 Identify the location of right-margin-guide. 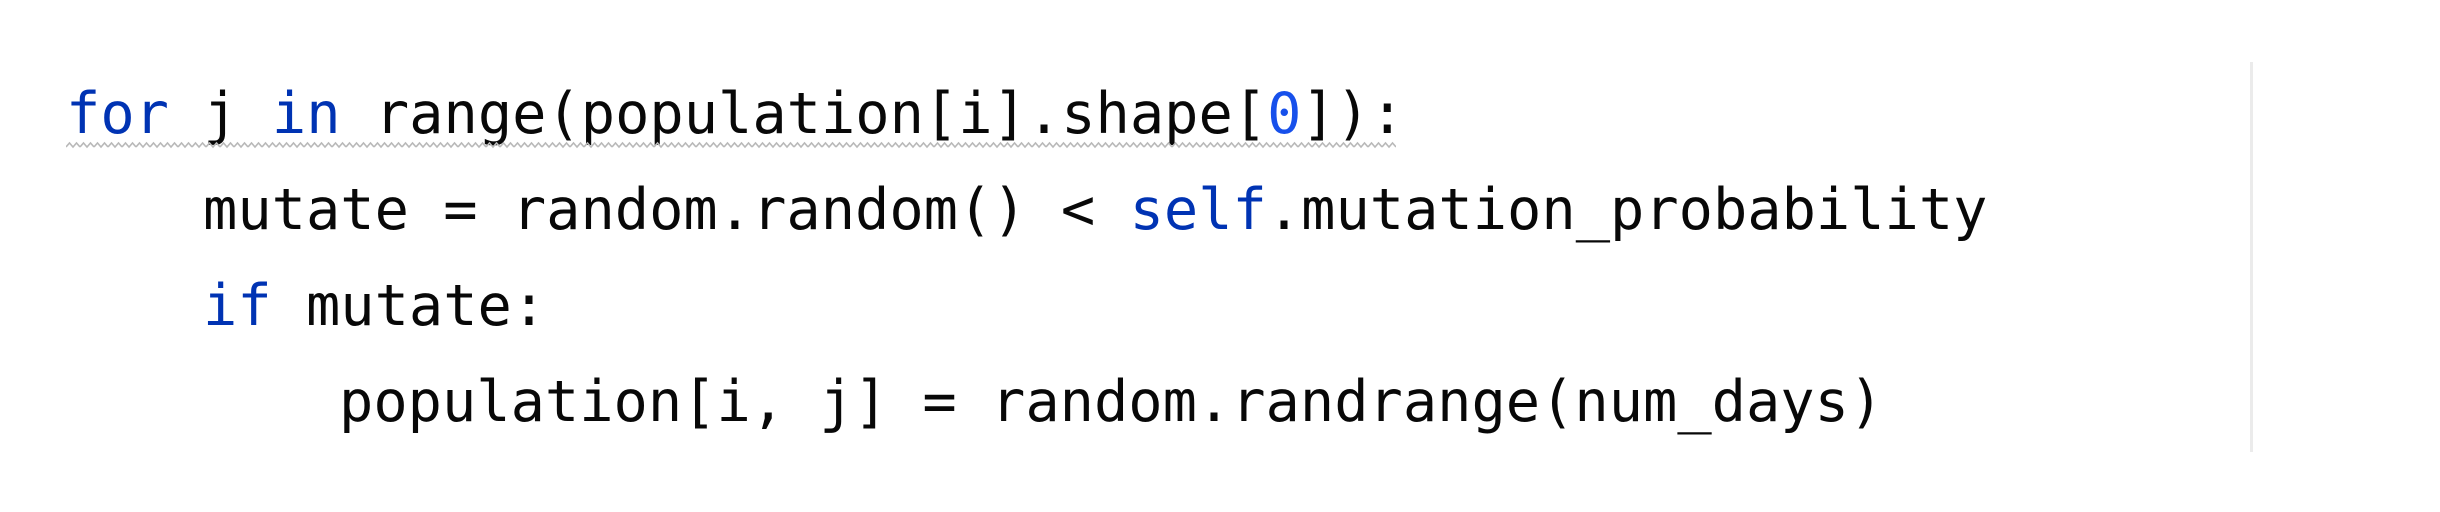
(2251, 257).